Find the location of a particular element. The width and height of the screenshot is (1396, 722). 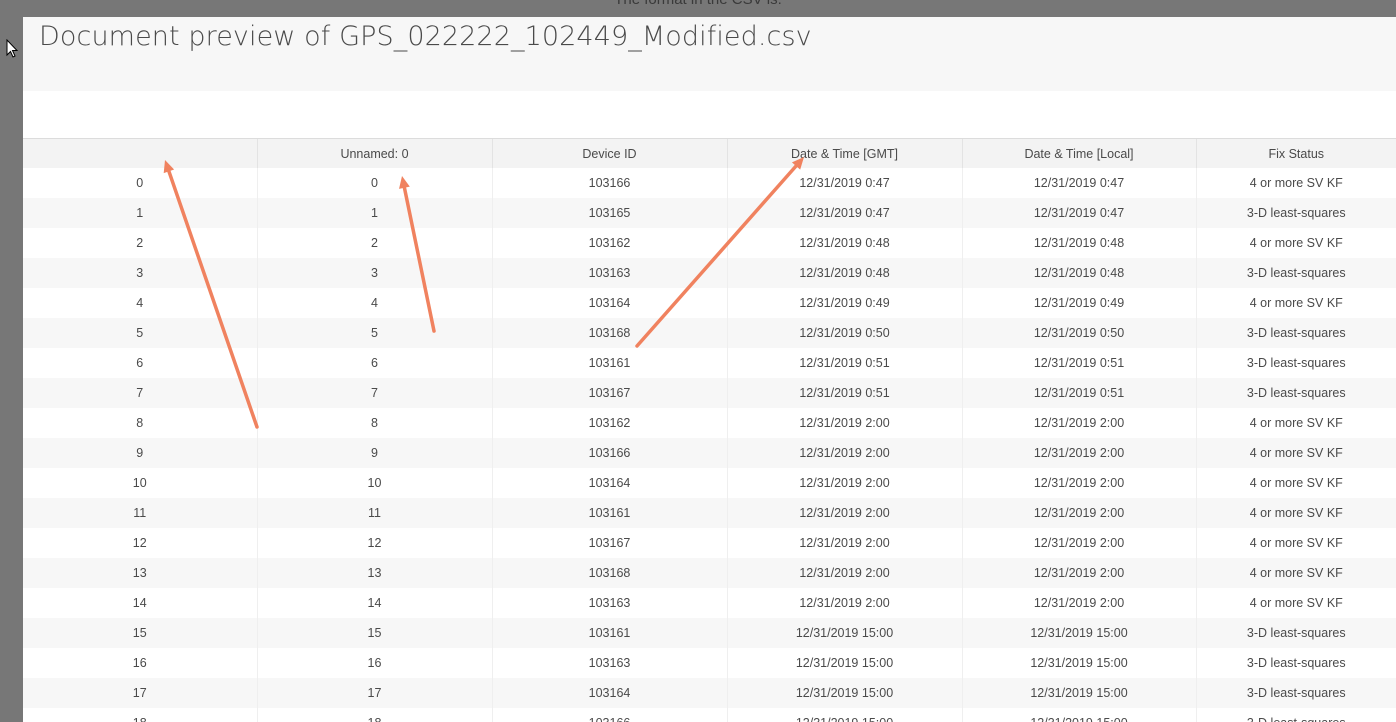

column-header-unnamed-0: Unnamed: 0 is located at coordinates (375, 153).